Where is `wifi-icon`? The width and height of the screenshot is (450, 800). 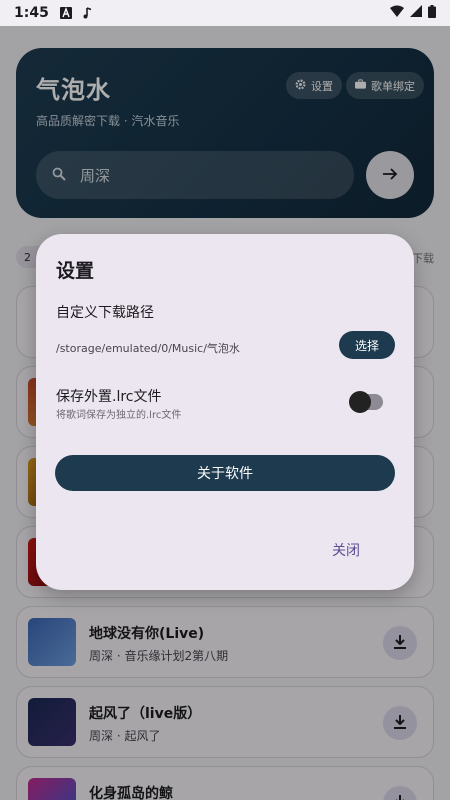 wifi-icon is located at coordinates (397, 13).